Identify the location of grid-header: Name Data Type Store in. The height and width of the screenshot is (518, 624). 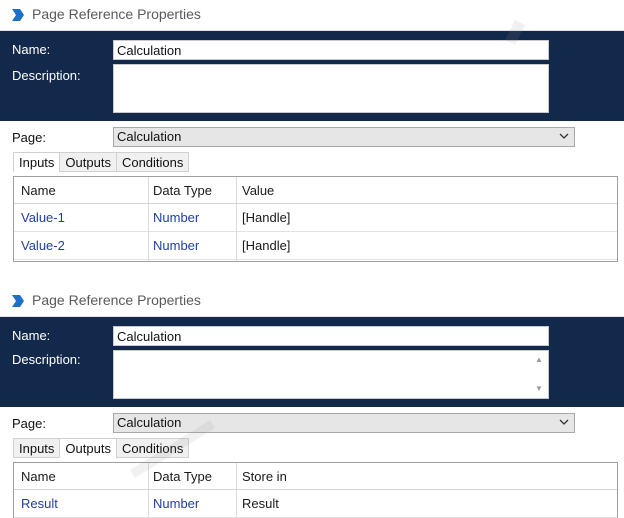
(315, 476).